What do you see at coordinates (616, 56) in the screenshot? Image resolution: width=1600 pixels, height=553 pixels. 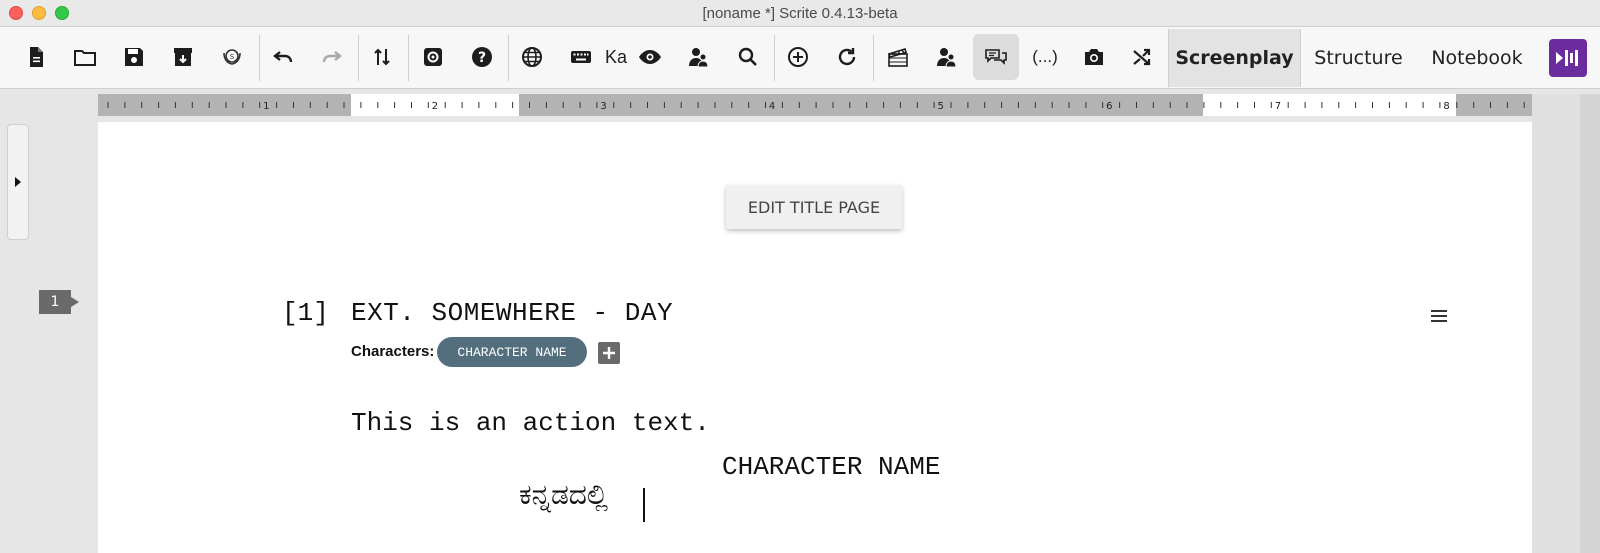 I see `language-code-label: Ka` at bounding box center [616, 56].